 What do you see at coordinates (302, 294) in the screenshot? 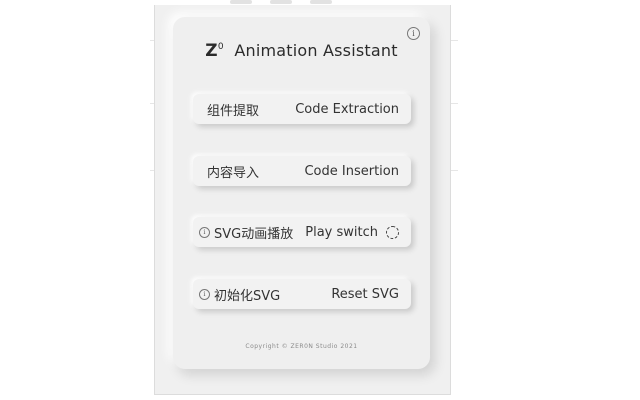
I see `reset-svg-button: i 初始化SVG Reset SVG` at bounding box center [302, 294].